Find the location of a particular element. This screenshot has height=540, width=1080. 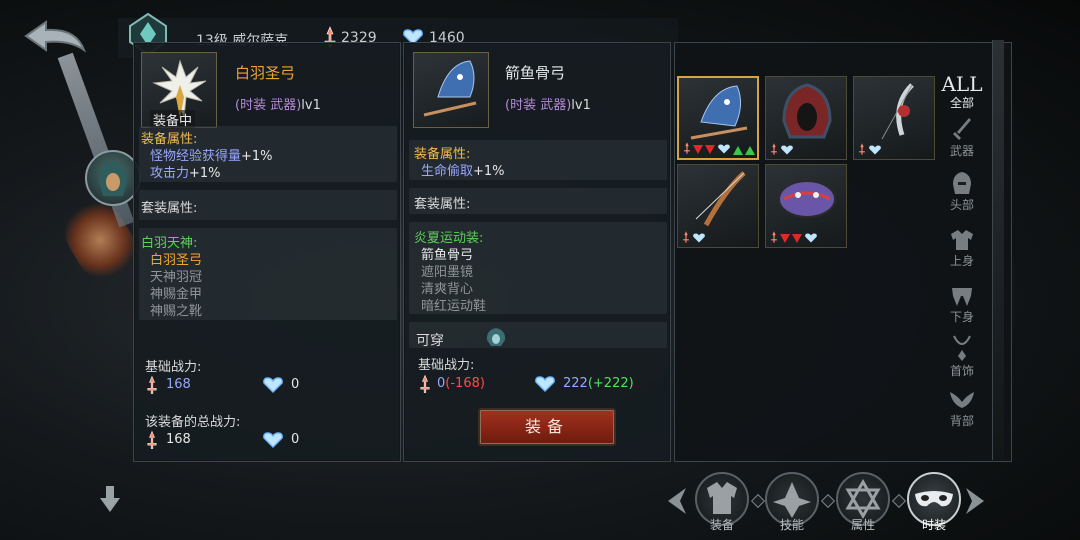

category-all-sublabel: 全部 is located at coordinates (961, 103).